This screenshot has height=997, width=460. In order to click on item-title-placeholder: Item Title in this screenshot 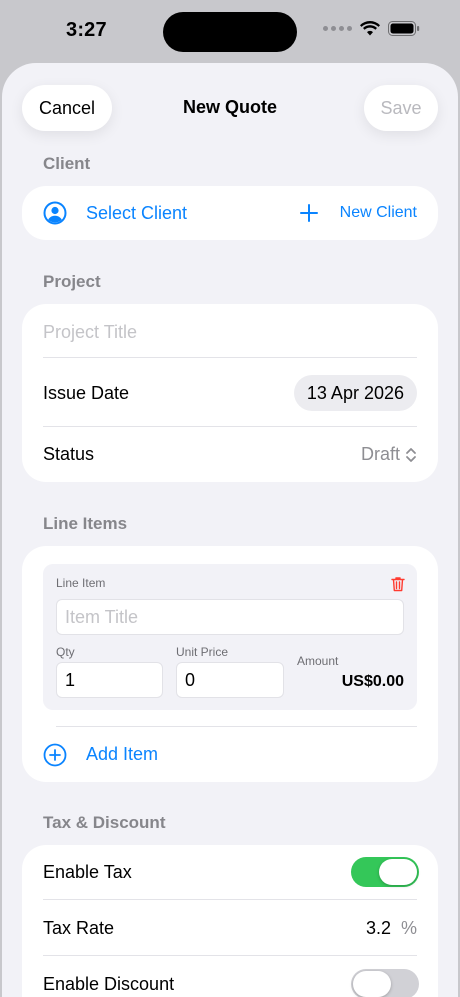, I will do `click(102, 616)`.